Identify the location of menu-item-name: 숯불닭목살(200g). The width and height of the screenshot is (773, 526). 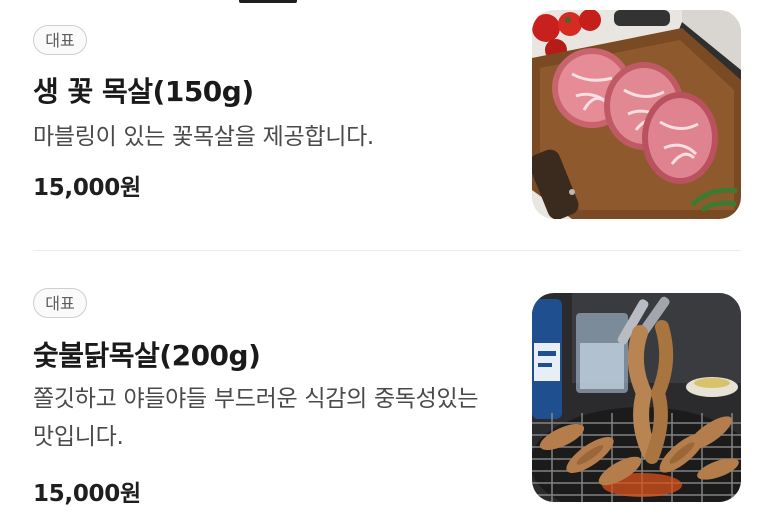
(147, 355).